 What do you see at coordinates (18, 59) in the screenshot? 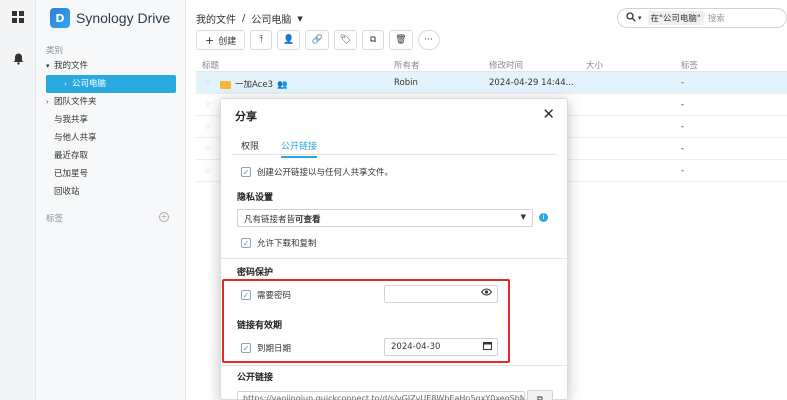
I see `bell-icon` at bounding box center [18, 59].